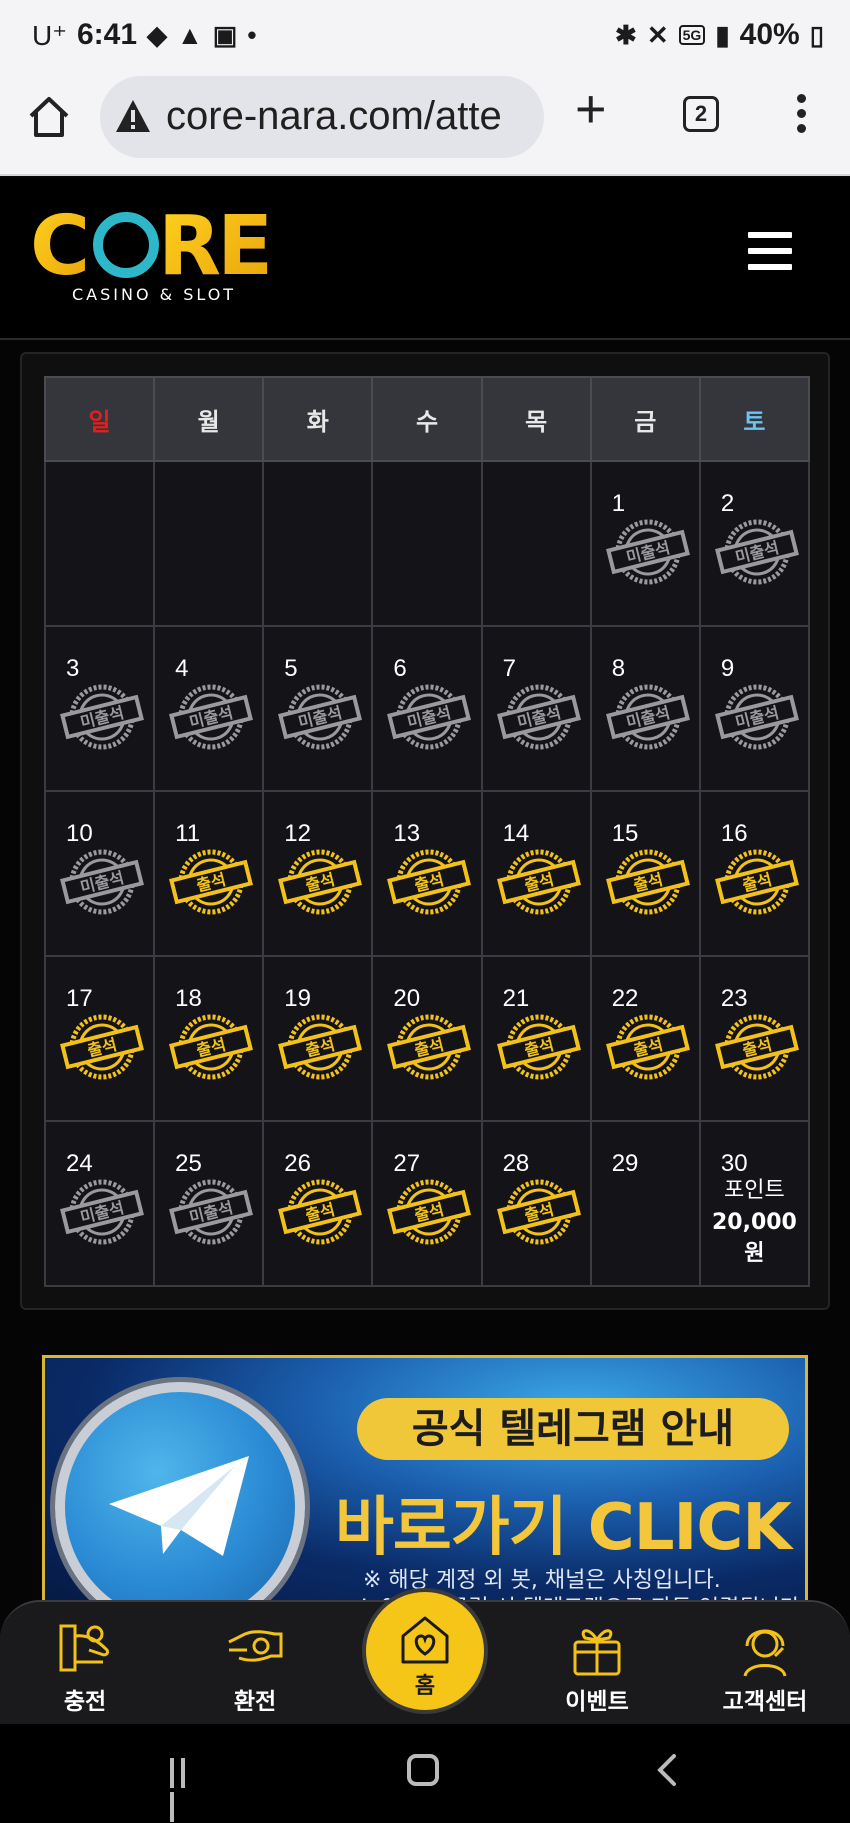  Describe the element at coordinates (645, 419) in the screenshot. I see `weekday-friday: 금` at that location.